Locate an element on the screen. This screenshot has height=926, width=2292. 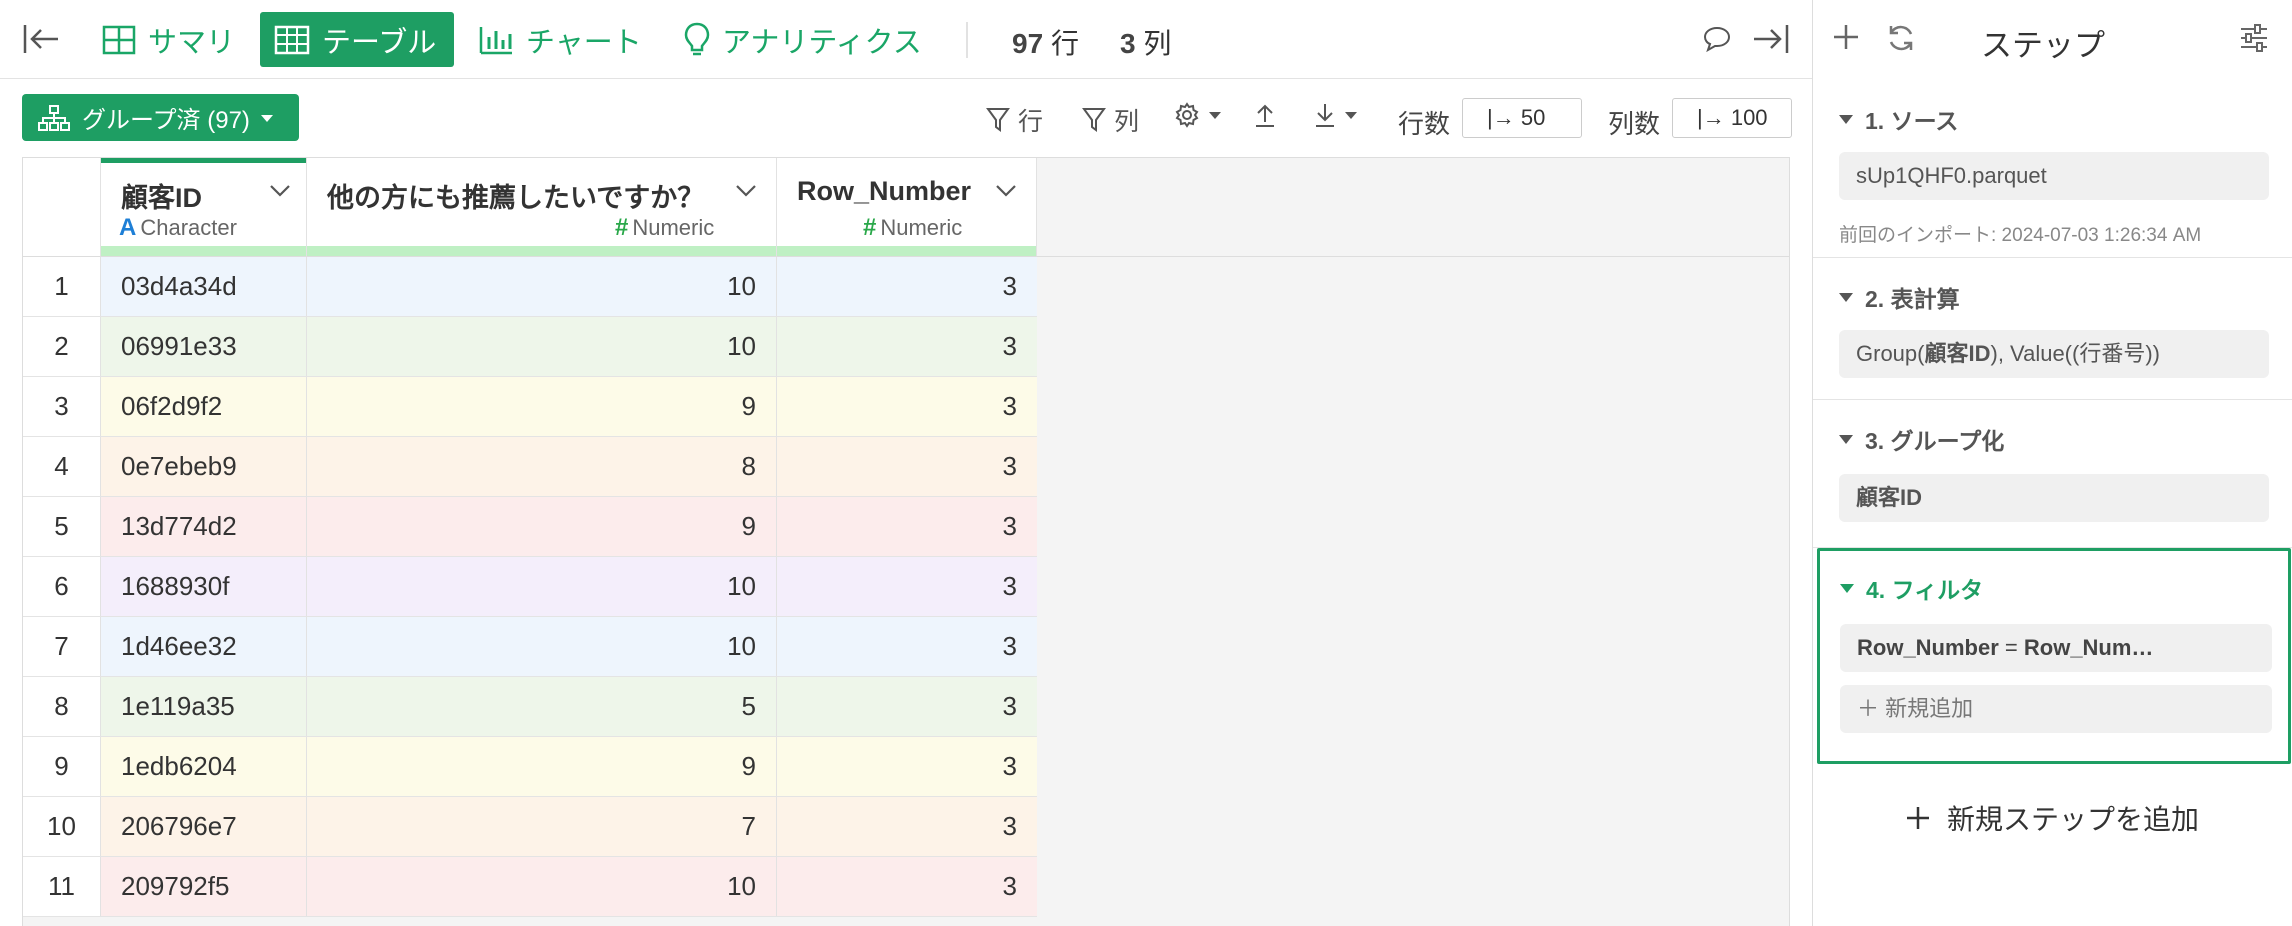
table-row: 10 206796e7 7 3 is located at coordinates (530, 827).